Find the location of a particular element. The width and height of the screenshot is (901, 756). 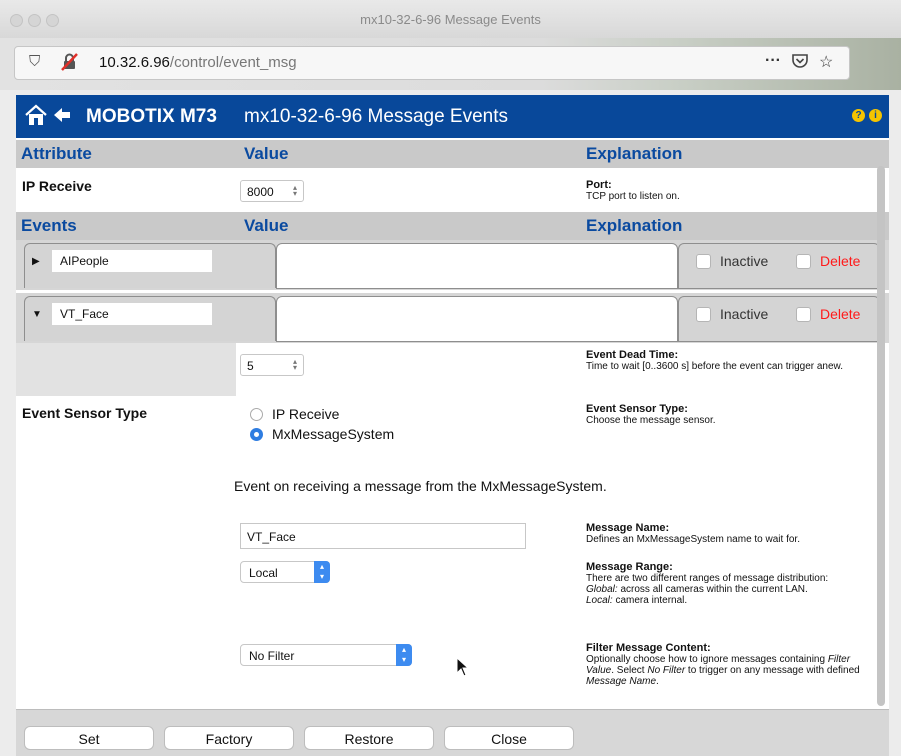

url-text: 10.32.6.96/control/event_msg is located at coordinates (198, 62).